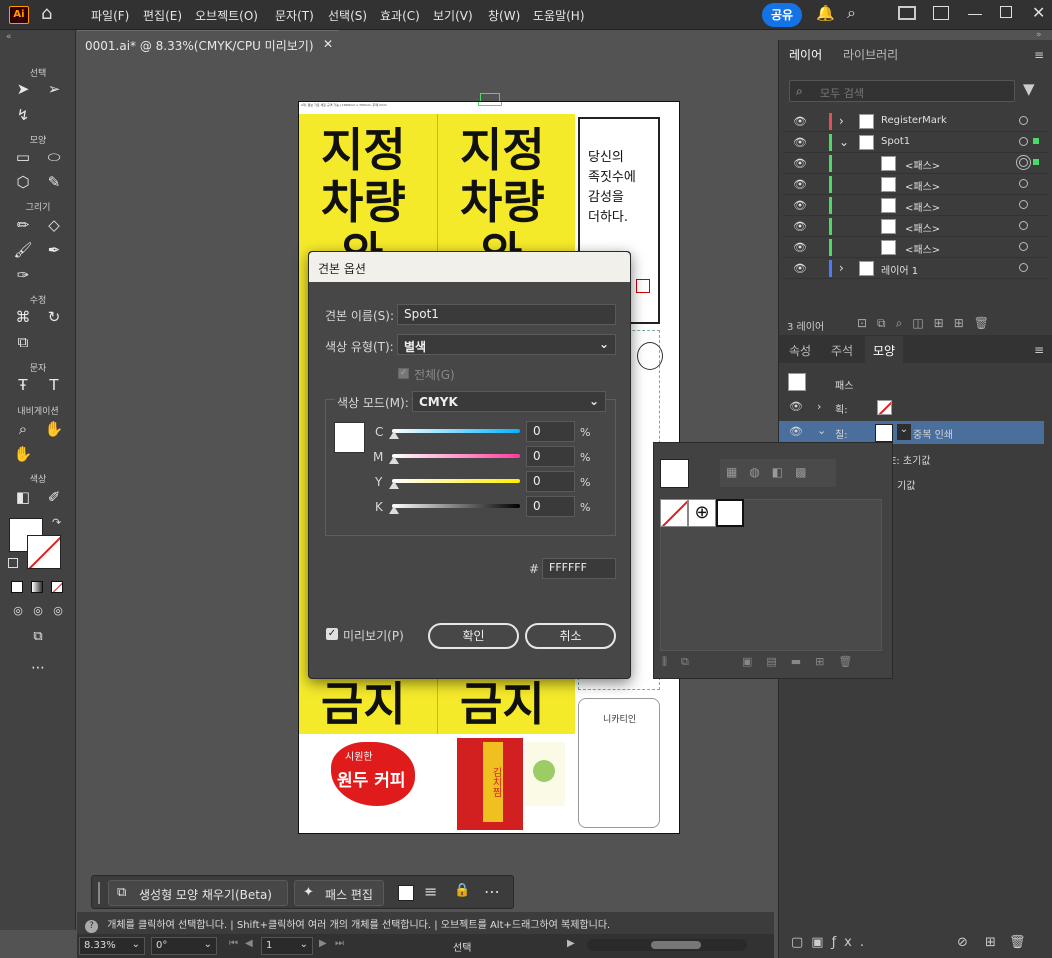 This screenshot has width=1052, height=958. What do you see at coordinates (54, 317) in the screenshot?
I see `rotate-tool-icon: ↻` at bounding box center [54, 317].